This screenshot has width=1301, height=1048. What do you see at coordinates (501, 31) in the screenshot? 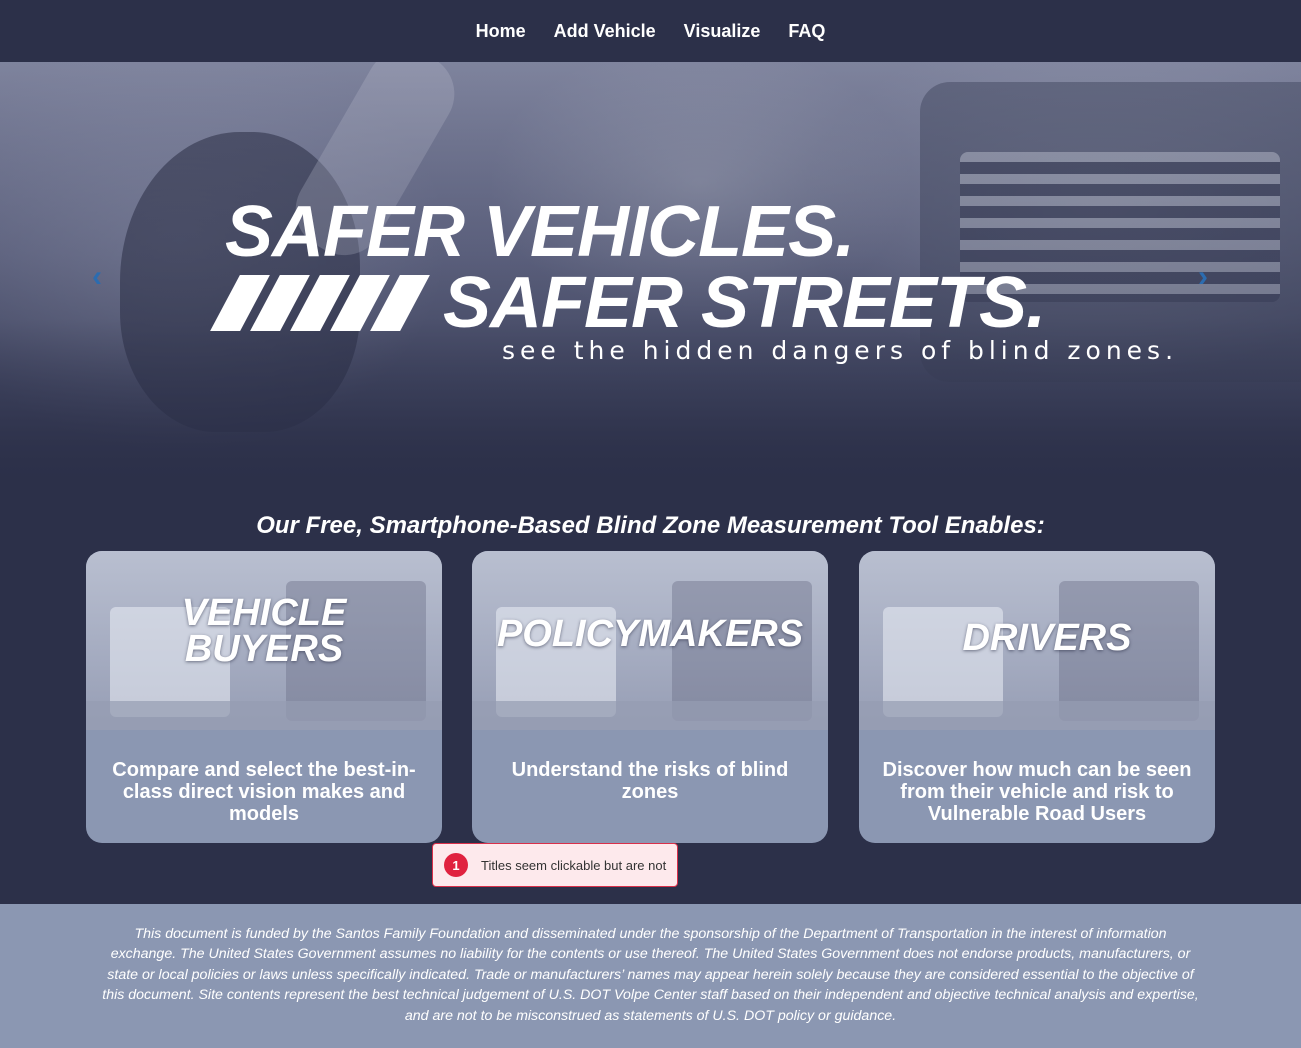
I see `nav-home-link: Home` at bounding box center [501, 31].